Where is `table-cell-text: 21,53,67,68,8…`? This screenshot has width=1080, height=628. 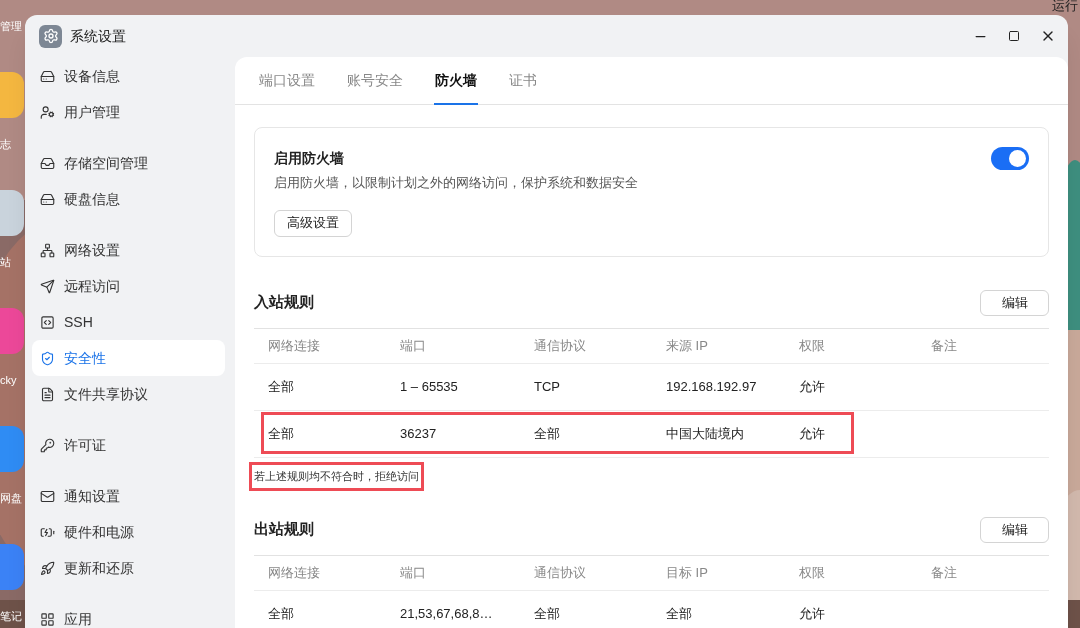
table-cell-text: 21,53,67,68,8… is located at coordinates (446, 613).